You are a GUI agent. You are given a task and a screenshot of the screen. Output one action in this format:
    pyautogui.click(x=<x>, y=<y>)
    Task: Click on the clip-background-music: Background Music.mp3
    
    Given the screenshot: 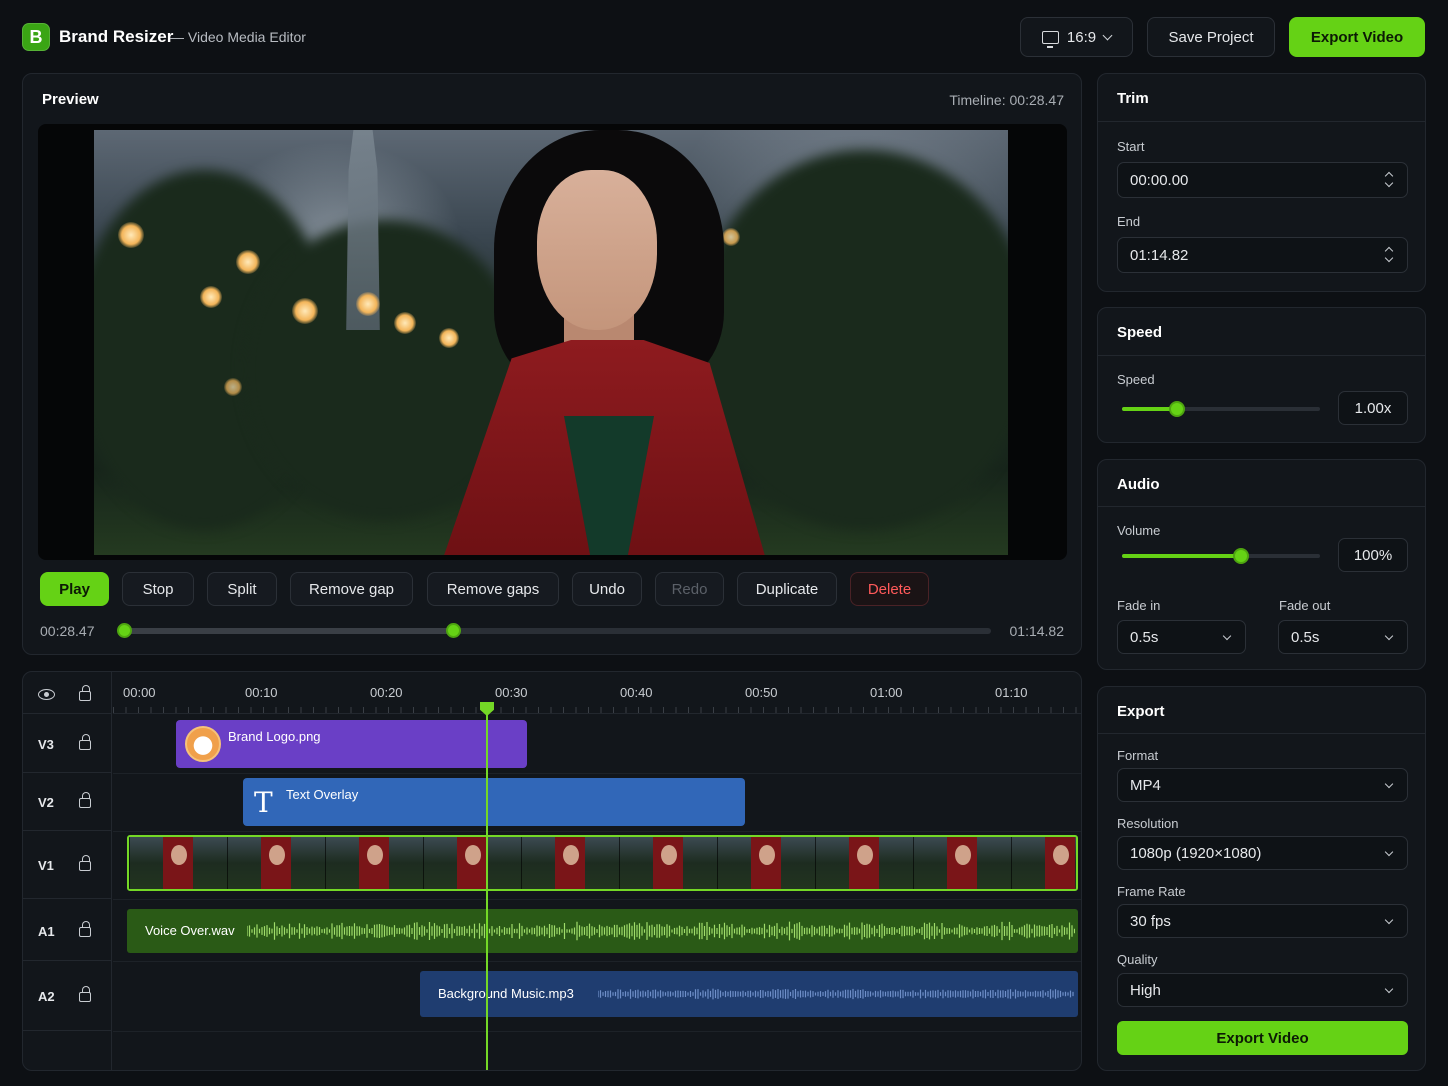 What is the action you would take?
    pyautogui.click(x=749, y=994)
    